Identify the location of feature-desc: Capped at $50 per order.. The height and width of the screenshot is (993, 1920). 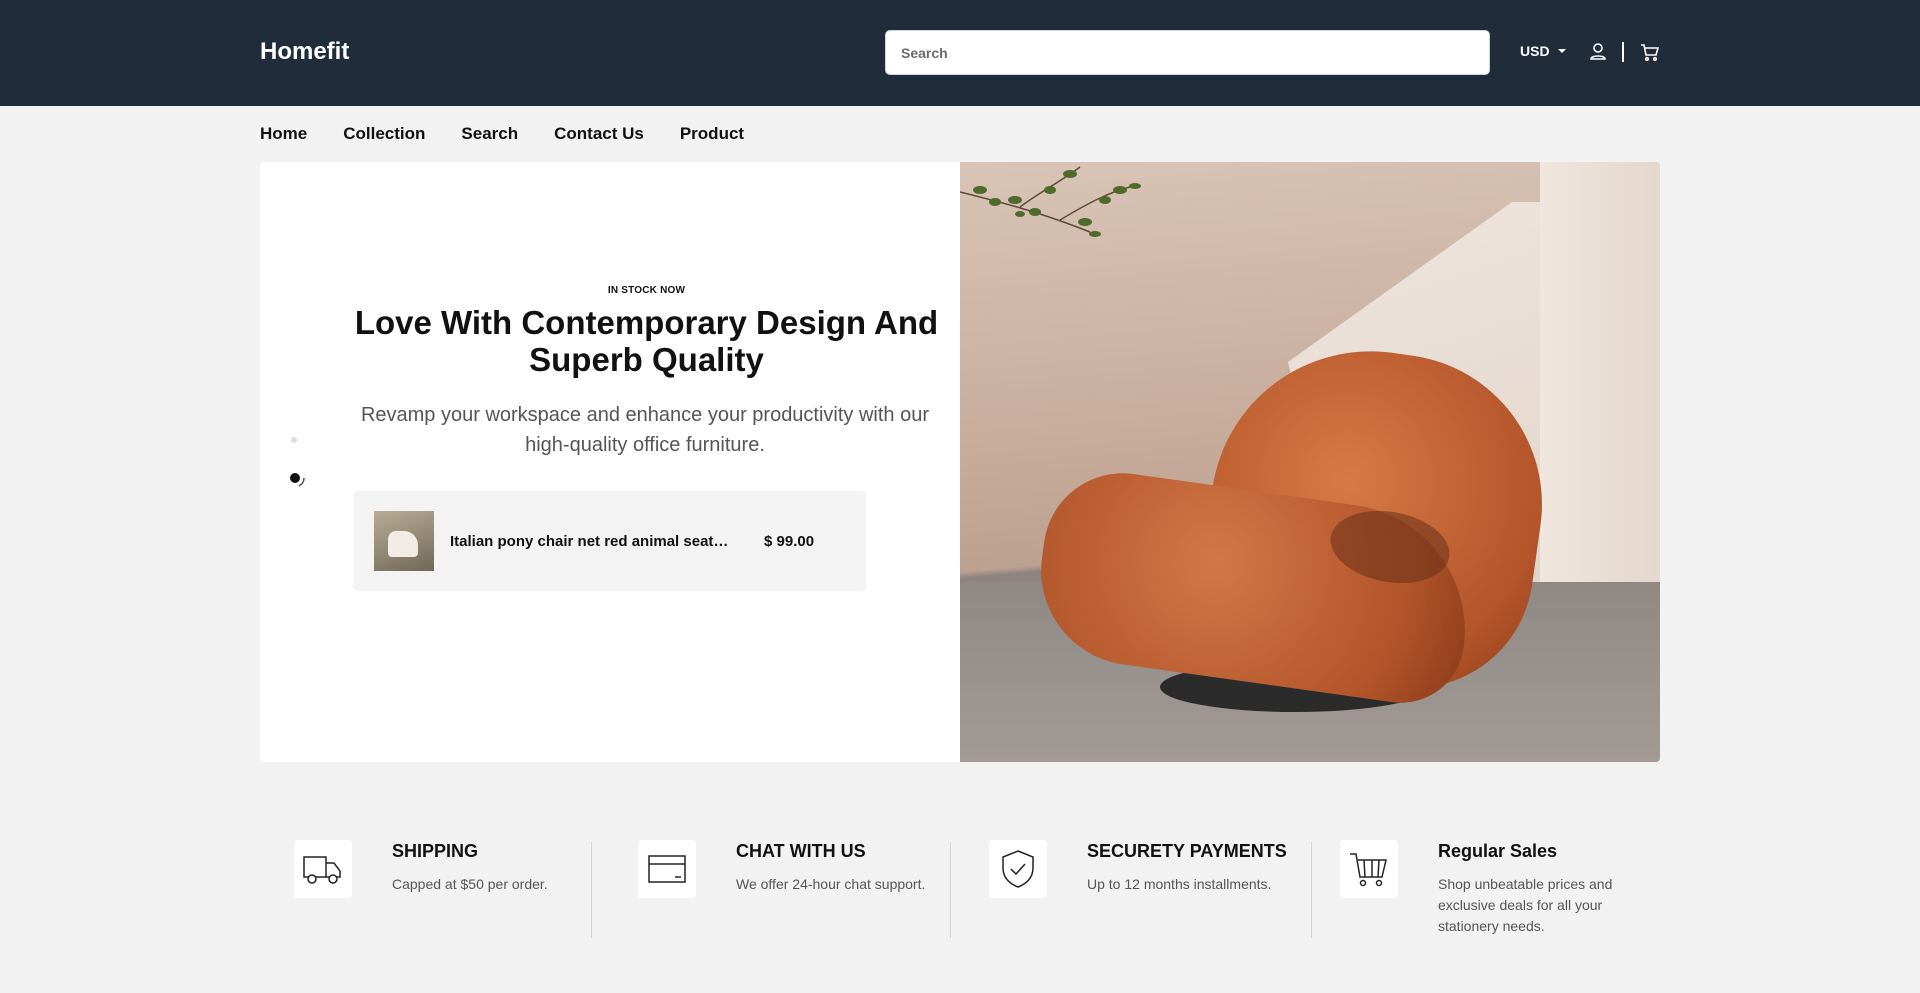
(470, 884).